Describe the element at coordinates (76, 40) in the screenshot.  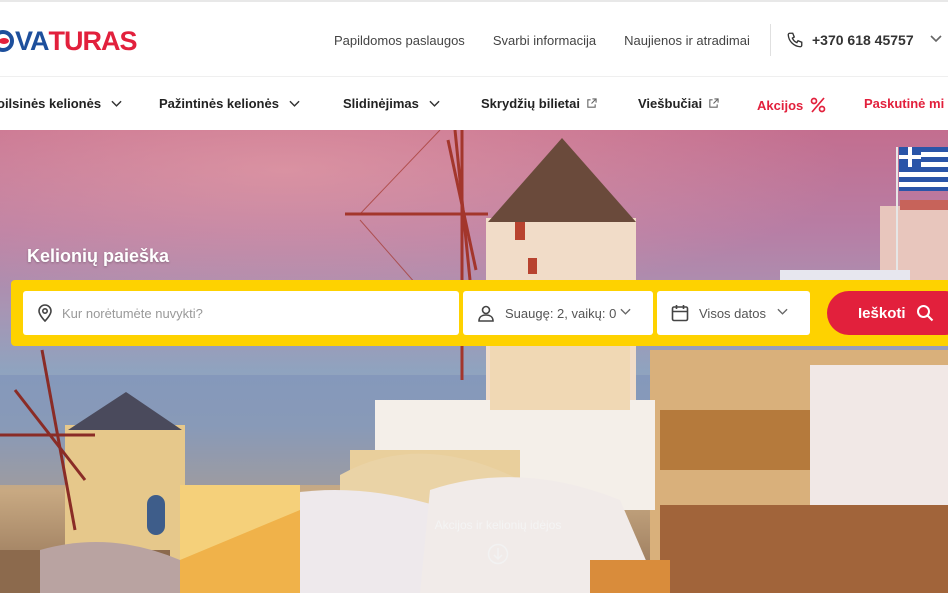
I see `logo-text: VATURAS` at that location.